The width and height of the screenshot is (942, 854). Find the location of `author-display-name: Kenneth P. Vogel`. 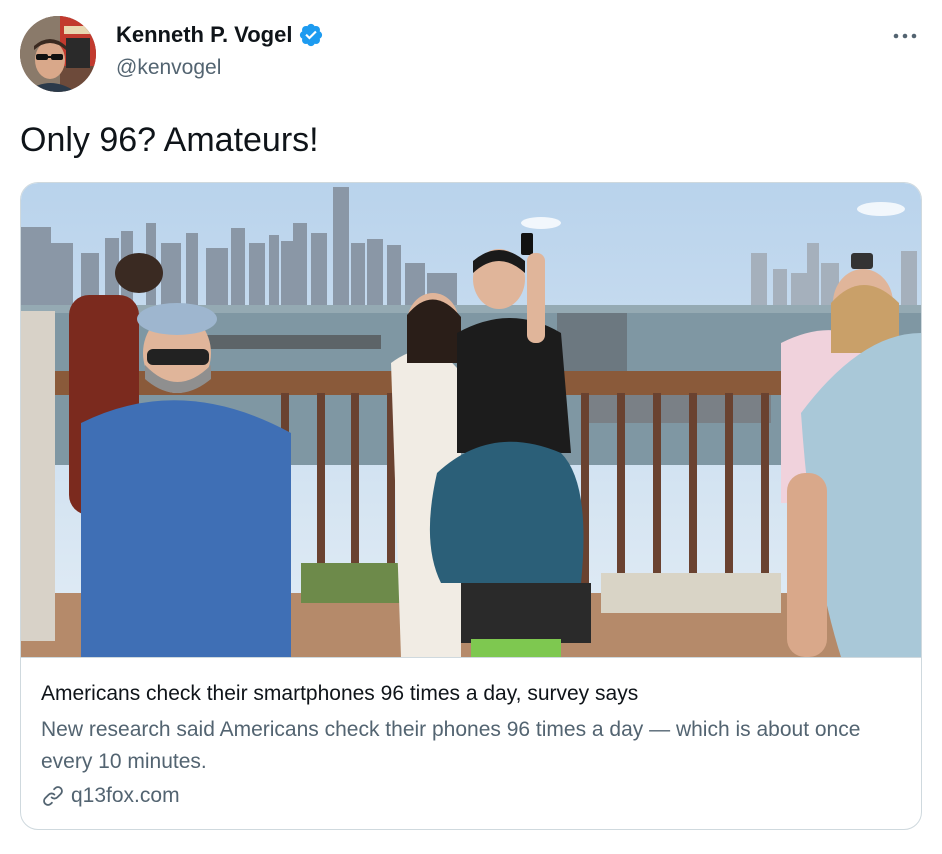

author-display-name: Kenneth P. Vogel is located at coordinates (204, 35).